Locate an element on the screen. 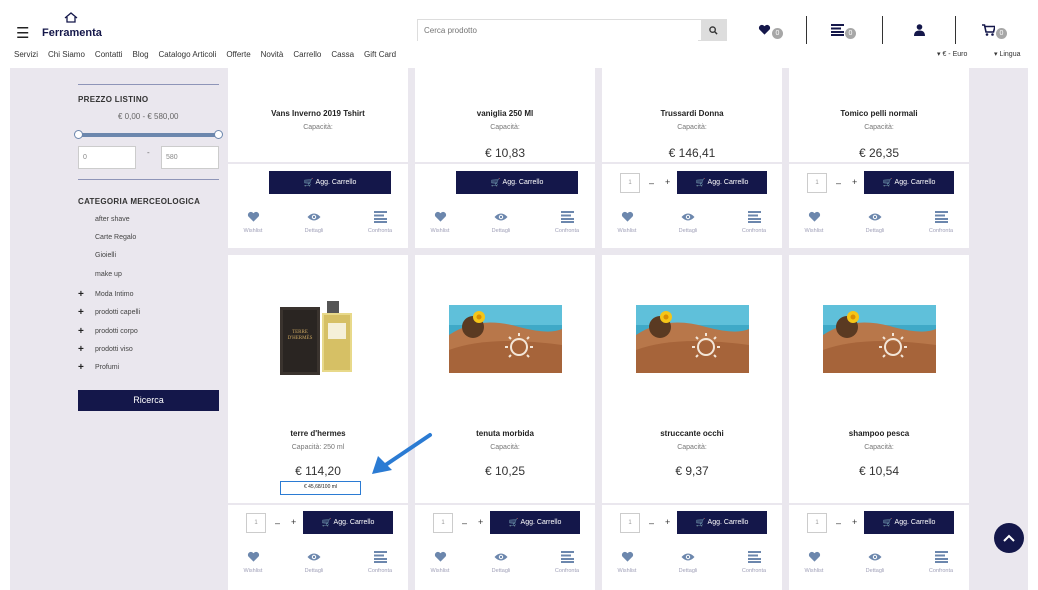  slider-max-handle is located at coordinates (218, 134).